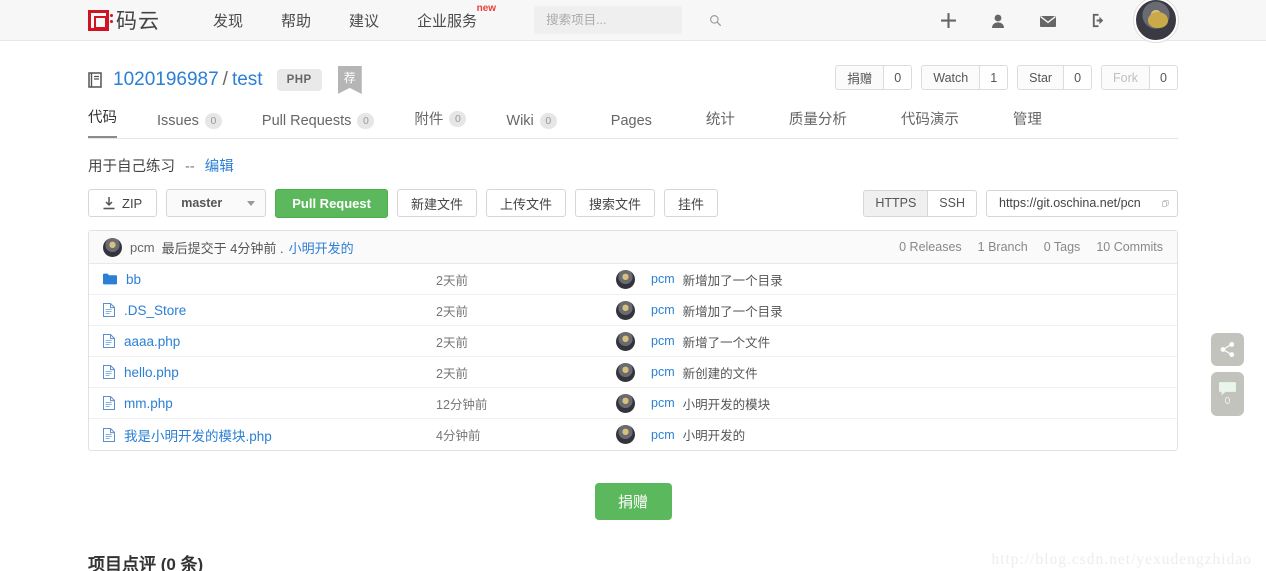  Describe the element at coordinates (633, 434) in the screenshot. I see `table-row: 我是小明开发的模块.php 4分钟前 pcm 小明开发的` at that location.